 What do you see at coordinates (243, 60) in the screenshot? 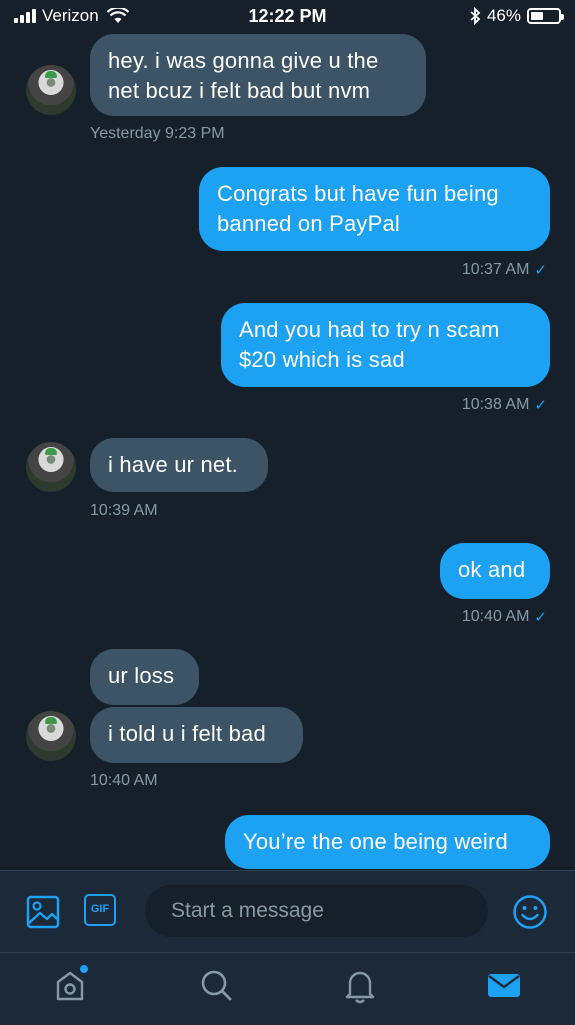
I see `message-line: hey. i was gonna give u the` at bounding box center [243, 60].